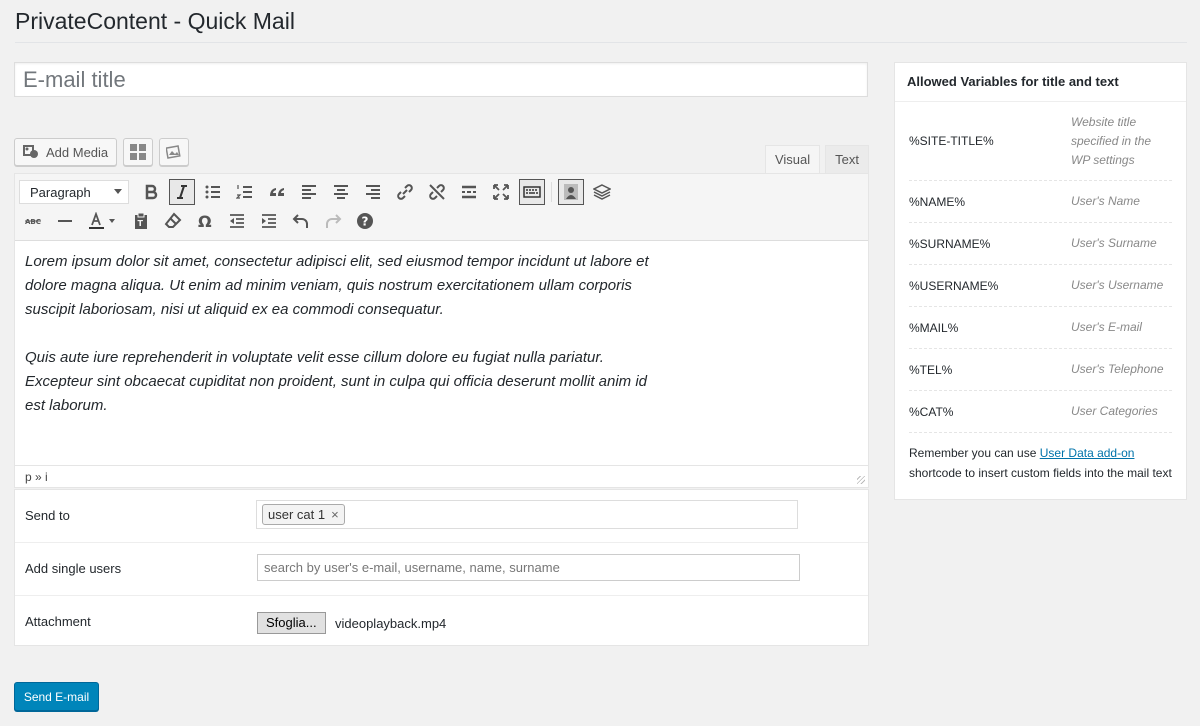 This screenshot has width=1200, height=726. Describe the element at coordinates (441, 79) in the screenshot. I see `email-title-input` at that location.